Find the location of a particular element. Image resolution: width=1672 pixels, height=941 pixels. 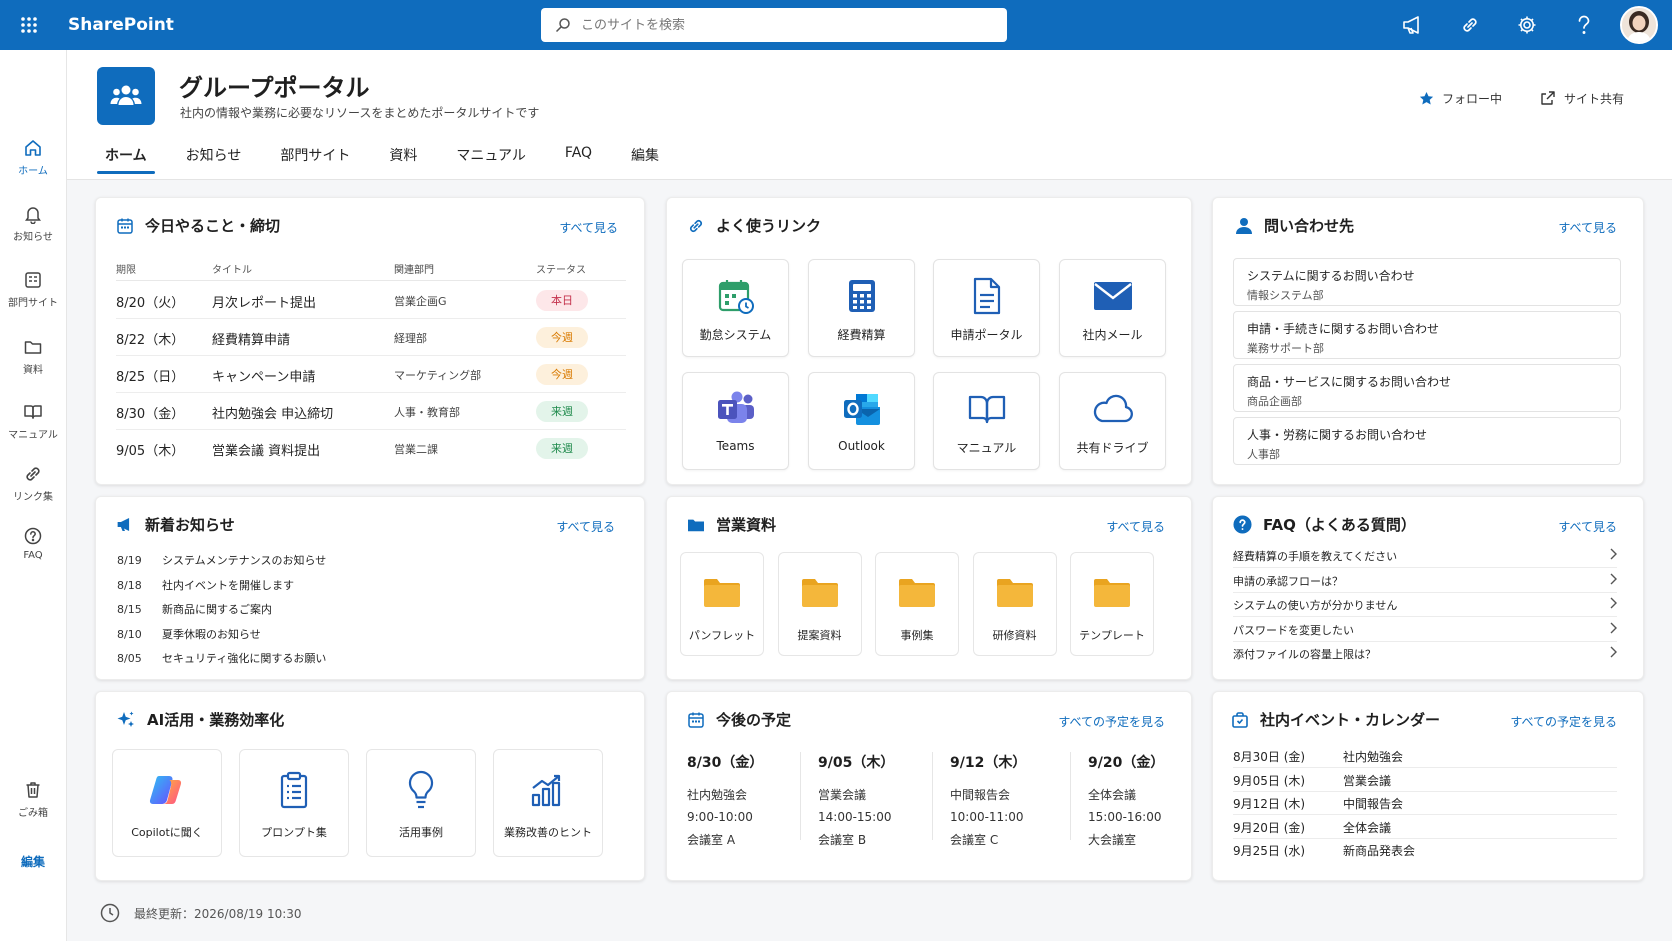

event-row: 8月30日 (金) 社内勉強会 is located at coordinates (1425, 756).